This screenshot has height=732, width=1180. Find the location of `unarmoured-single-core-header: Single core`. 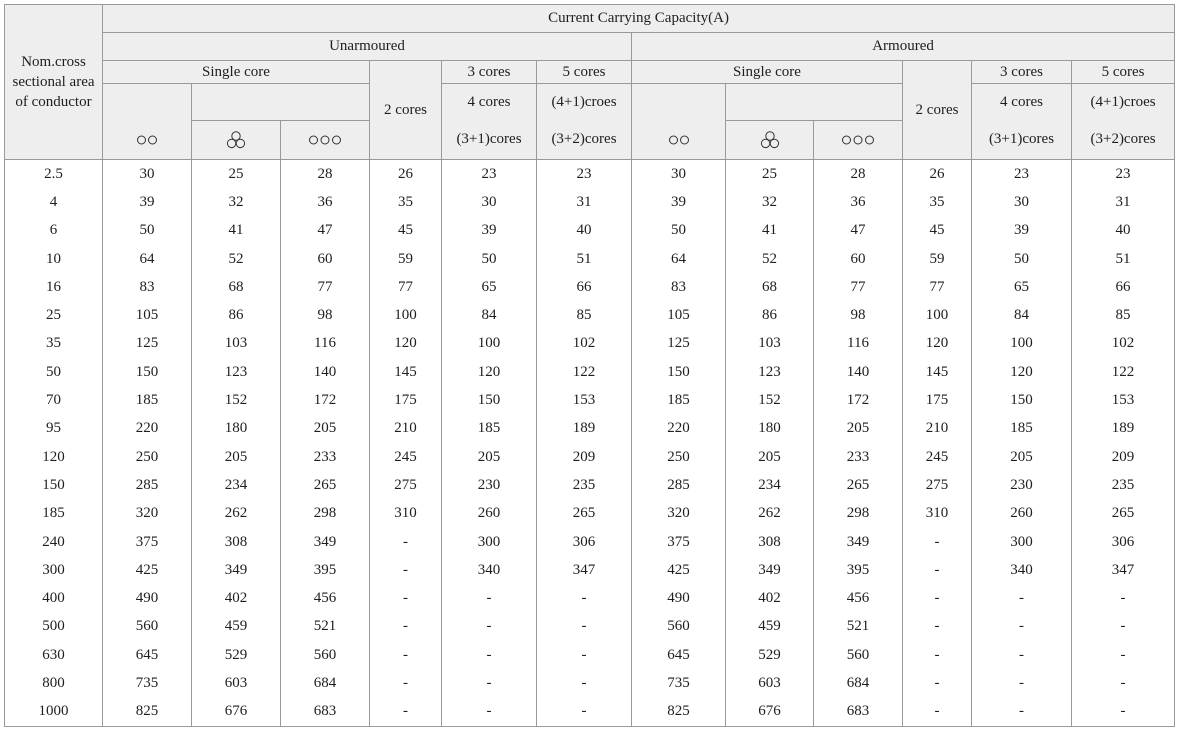

unarmoured-single-core-header: Single core is located at coordinates (236, 72).